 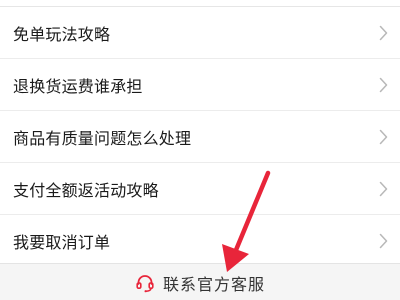 What do you see at coordinates (145, 283) in the screenshot?
I see `headset-icon` at bounding box center [145, 283].